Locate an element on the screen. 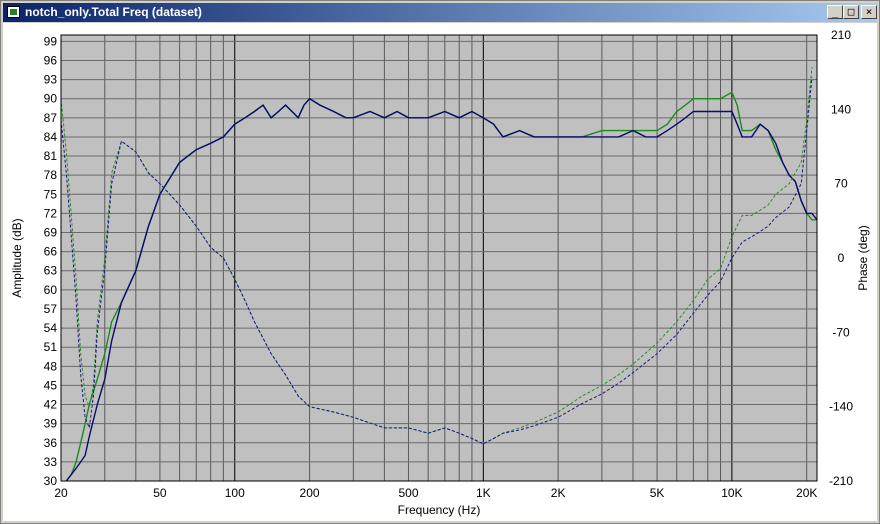 The height and width of the screenshot is (524, 880). y-tick-label: 63 is located at coordinates (51, 271).